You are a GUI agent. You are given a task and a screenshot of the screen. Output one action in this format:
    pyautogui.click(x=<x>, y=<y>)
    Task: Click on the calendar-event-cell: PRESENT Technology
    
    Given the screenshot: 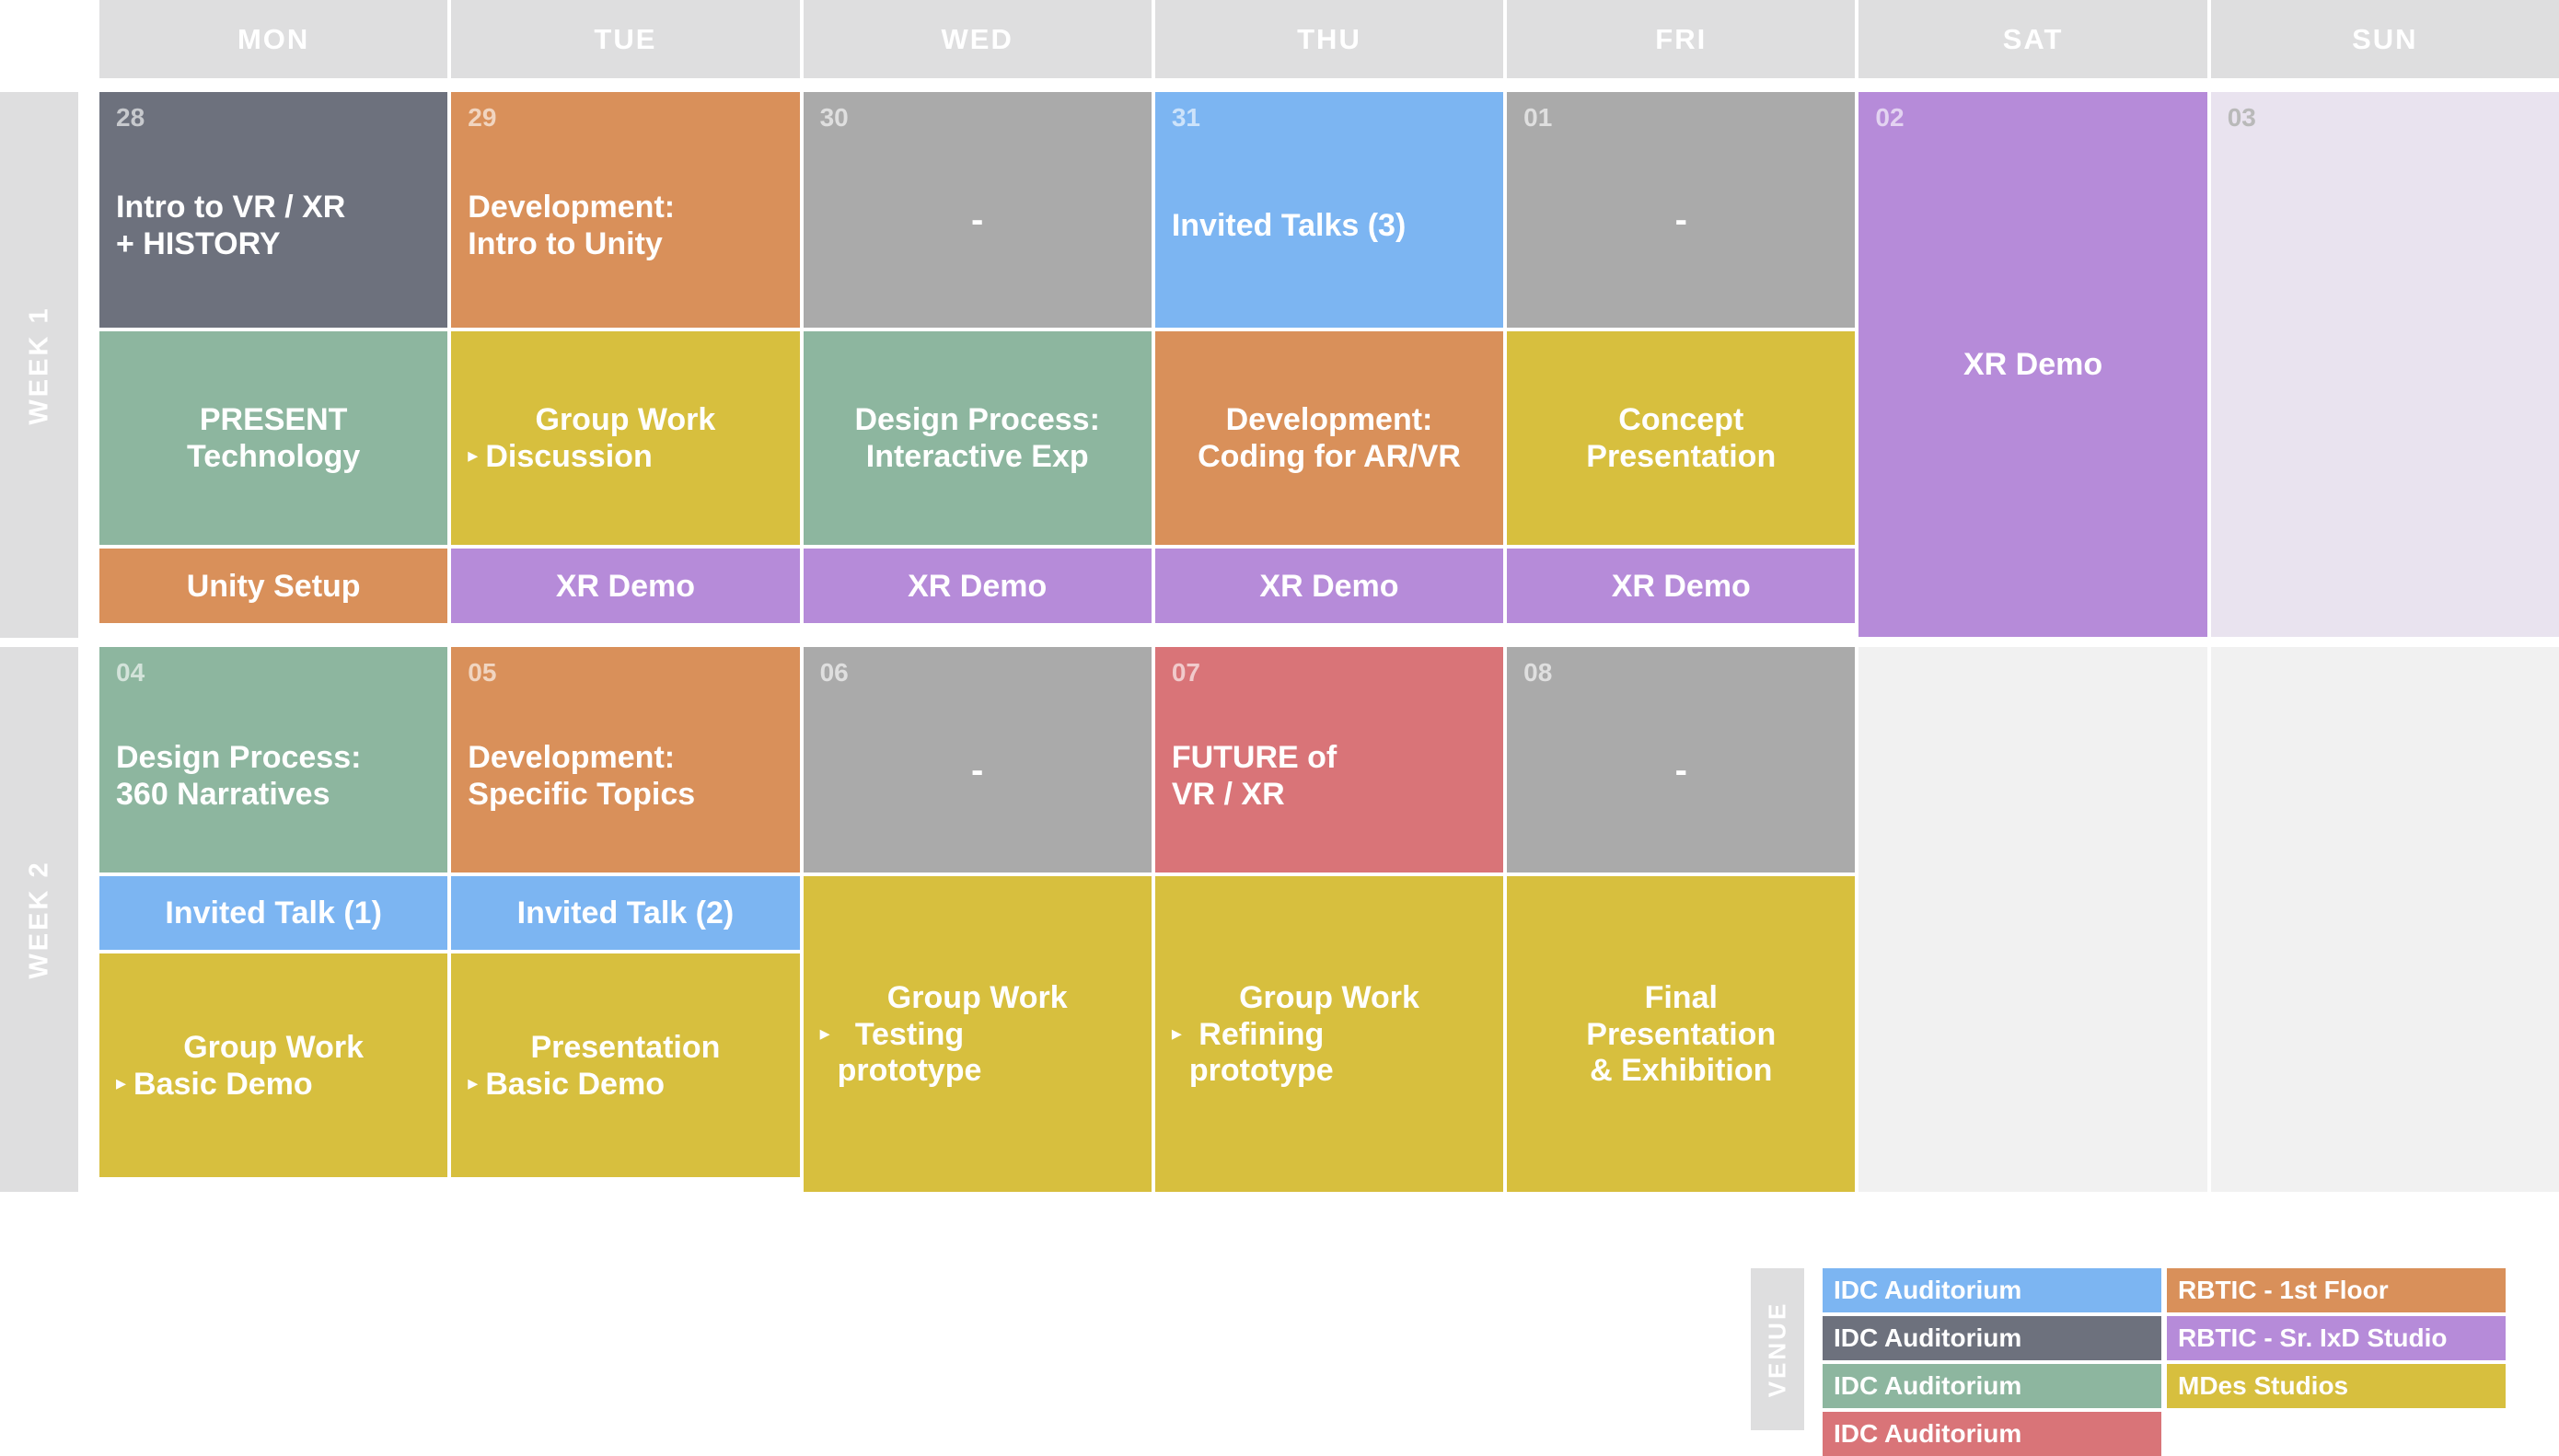 What is the action you would take?
    pyautogui.click(x=273, y=438)
    